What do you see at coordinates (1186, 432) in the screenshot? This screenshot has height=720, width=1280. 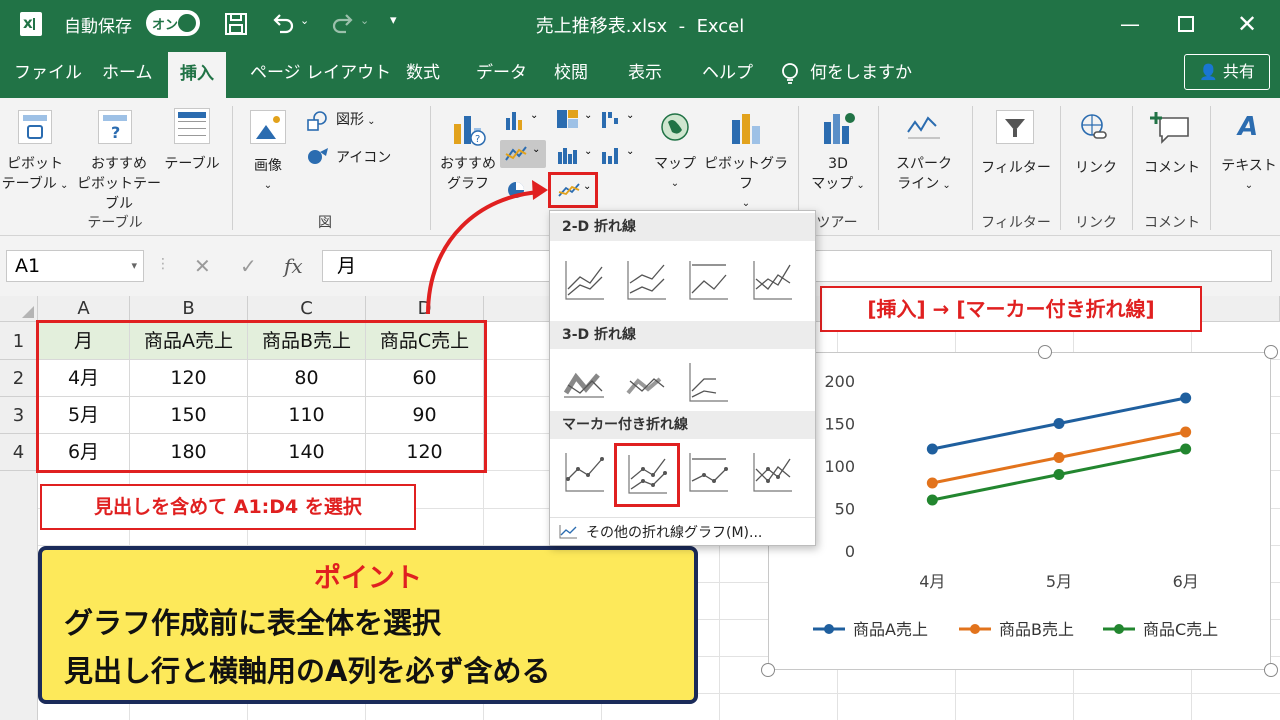 I see `data-point` at bounding box center [1186, 432].